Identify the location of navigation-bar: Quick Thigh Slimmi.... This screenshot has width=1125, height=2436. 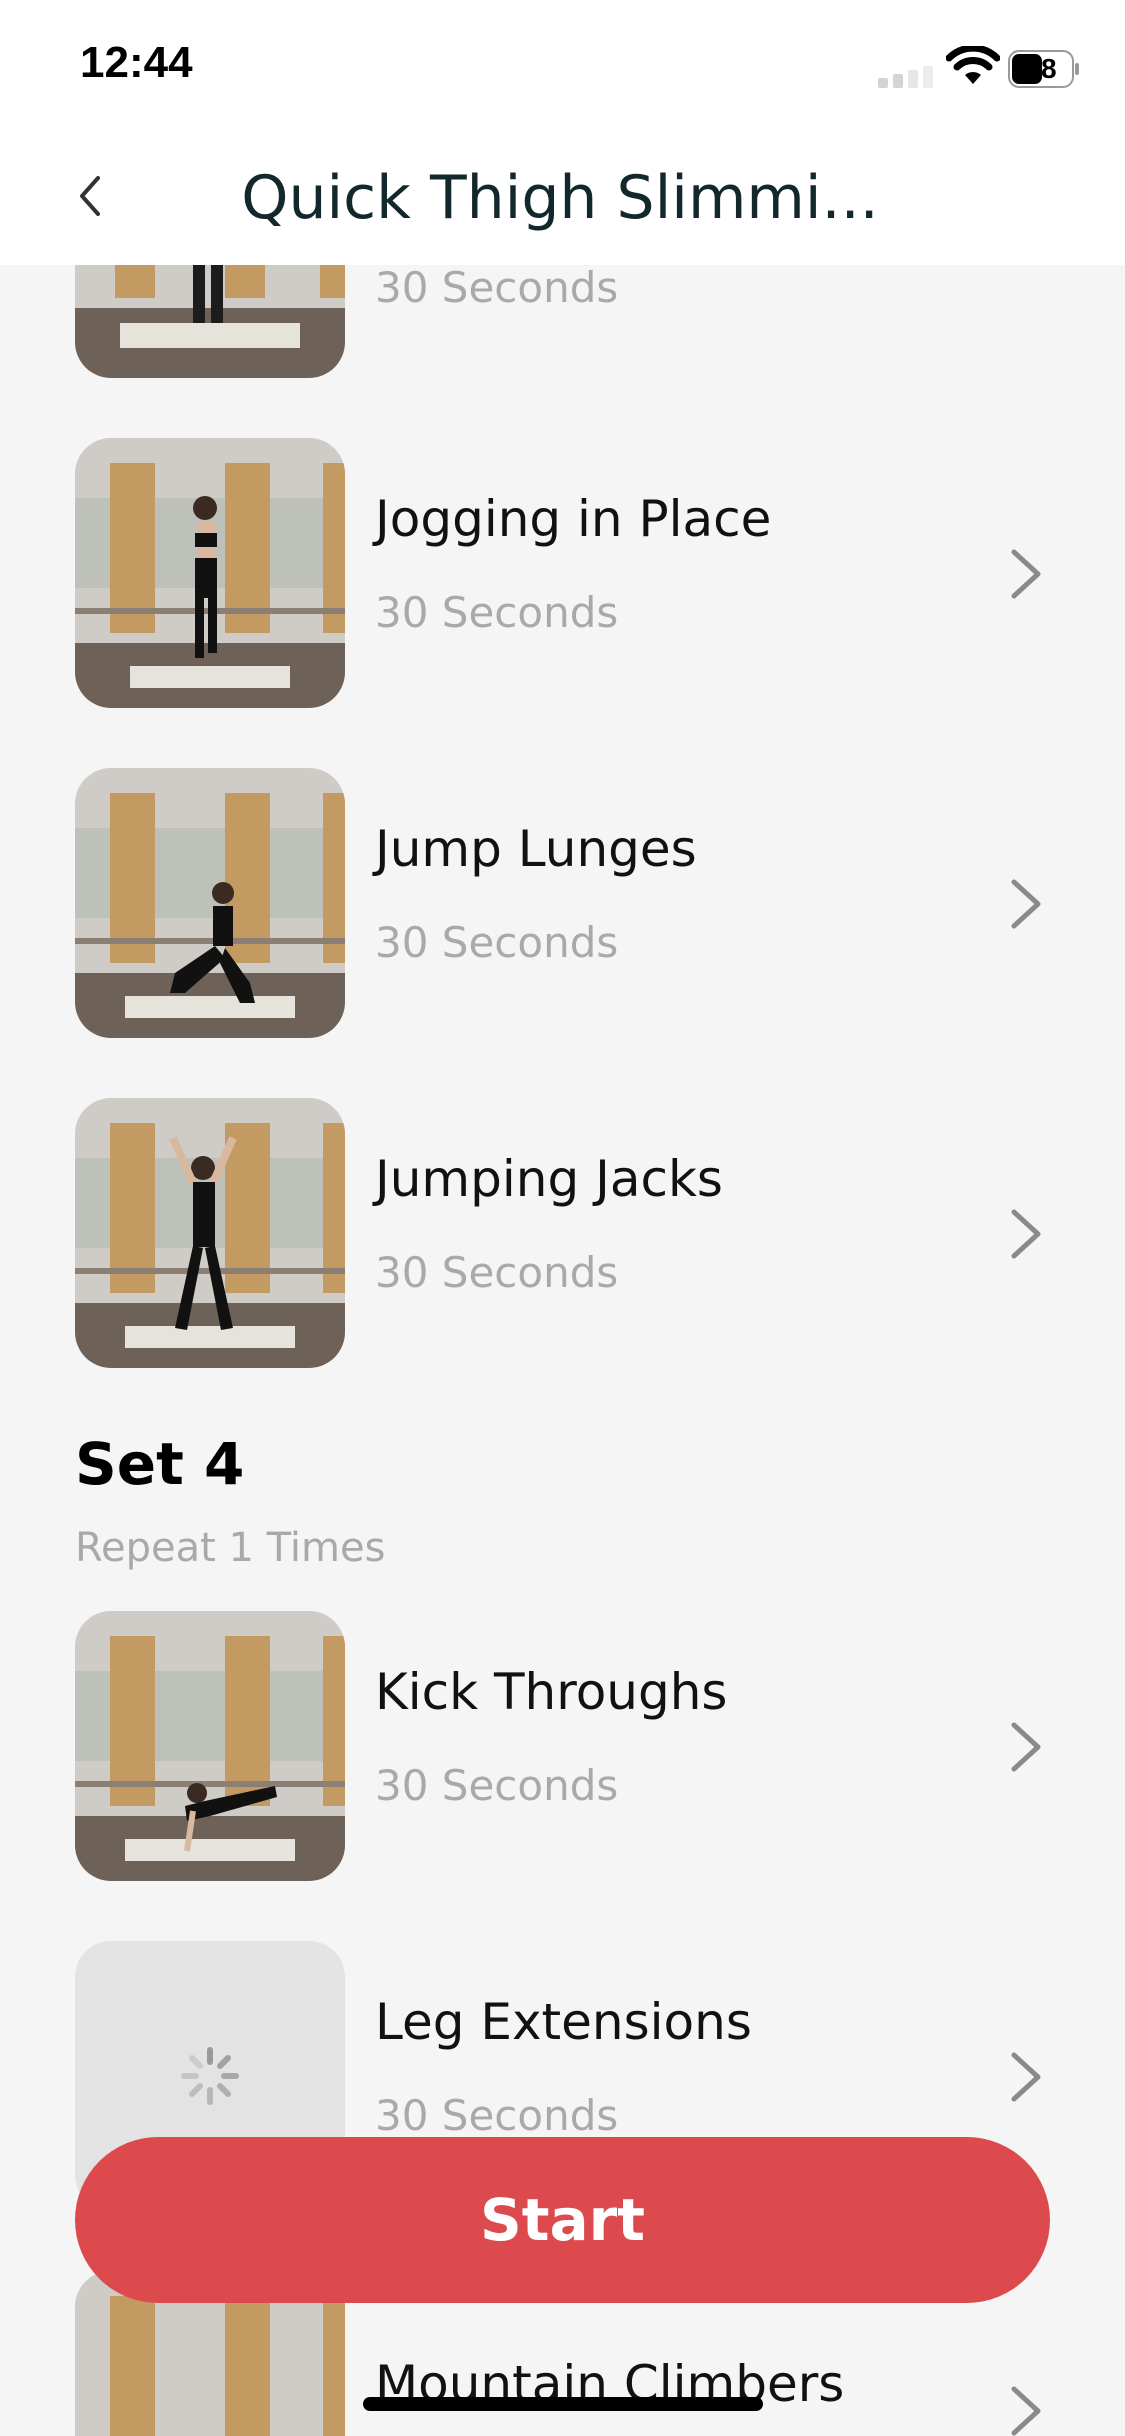
(562, 197).